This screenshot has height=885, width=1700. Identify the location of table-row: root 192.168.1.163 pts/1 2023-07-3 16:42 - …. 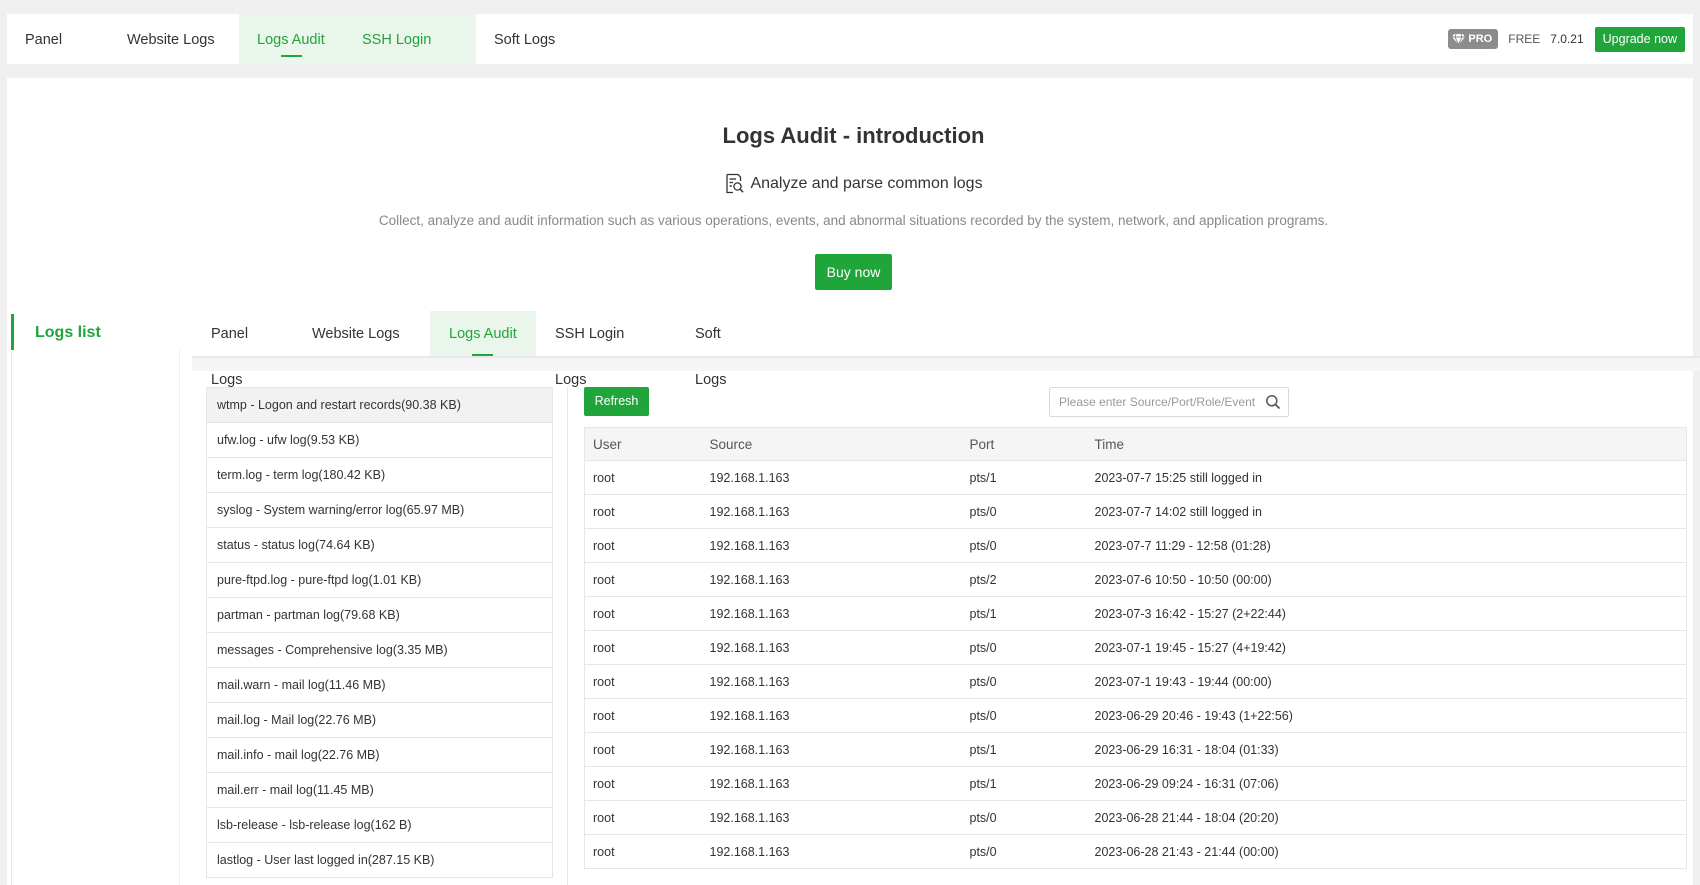
(1135, 613).